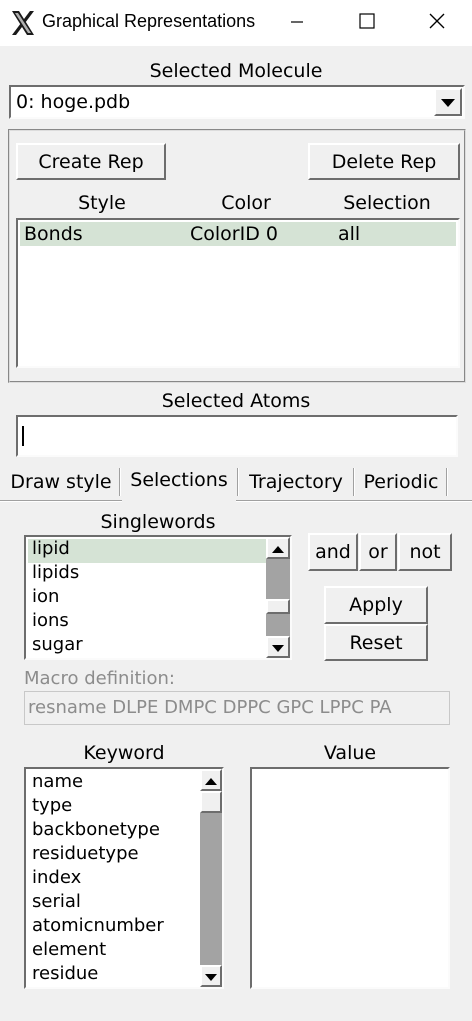 Image resolution: width=472 pixels, height=1021 pixels. Describe the element at coordinates (158, 522) in the screenshot. I see `singlewords-label: Singlewords` at that location.